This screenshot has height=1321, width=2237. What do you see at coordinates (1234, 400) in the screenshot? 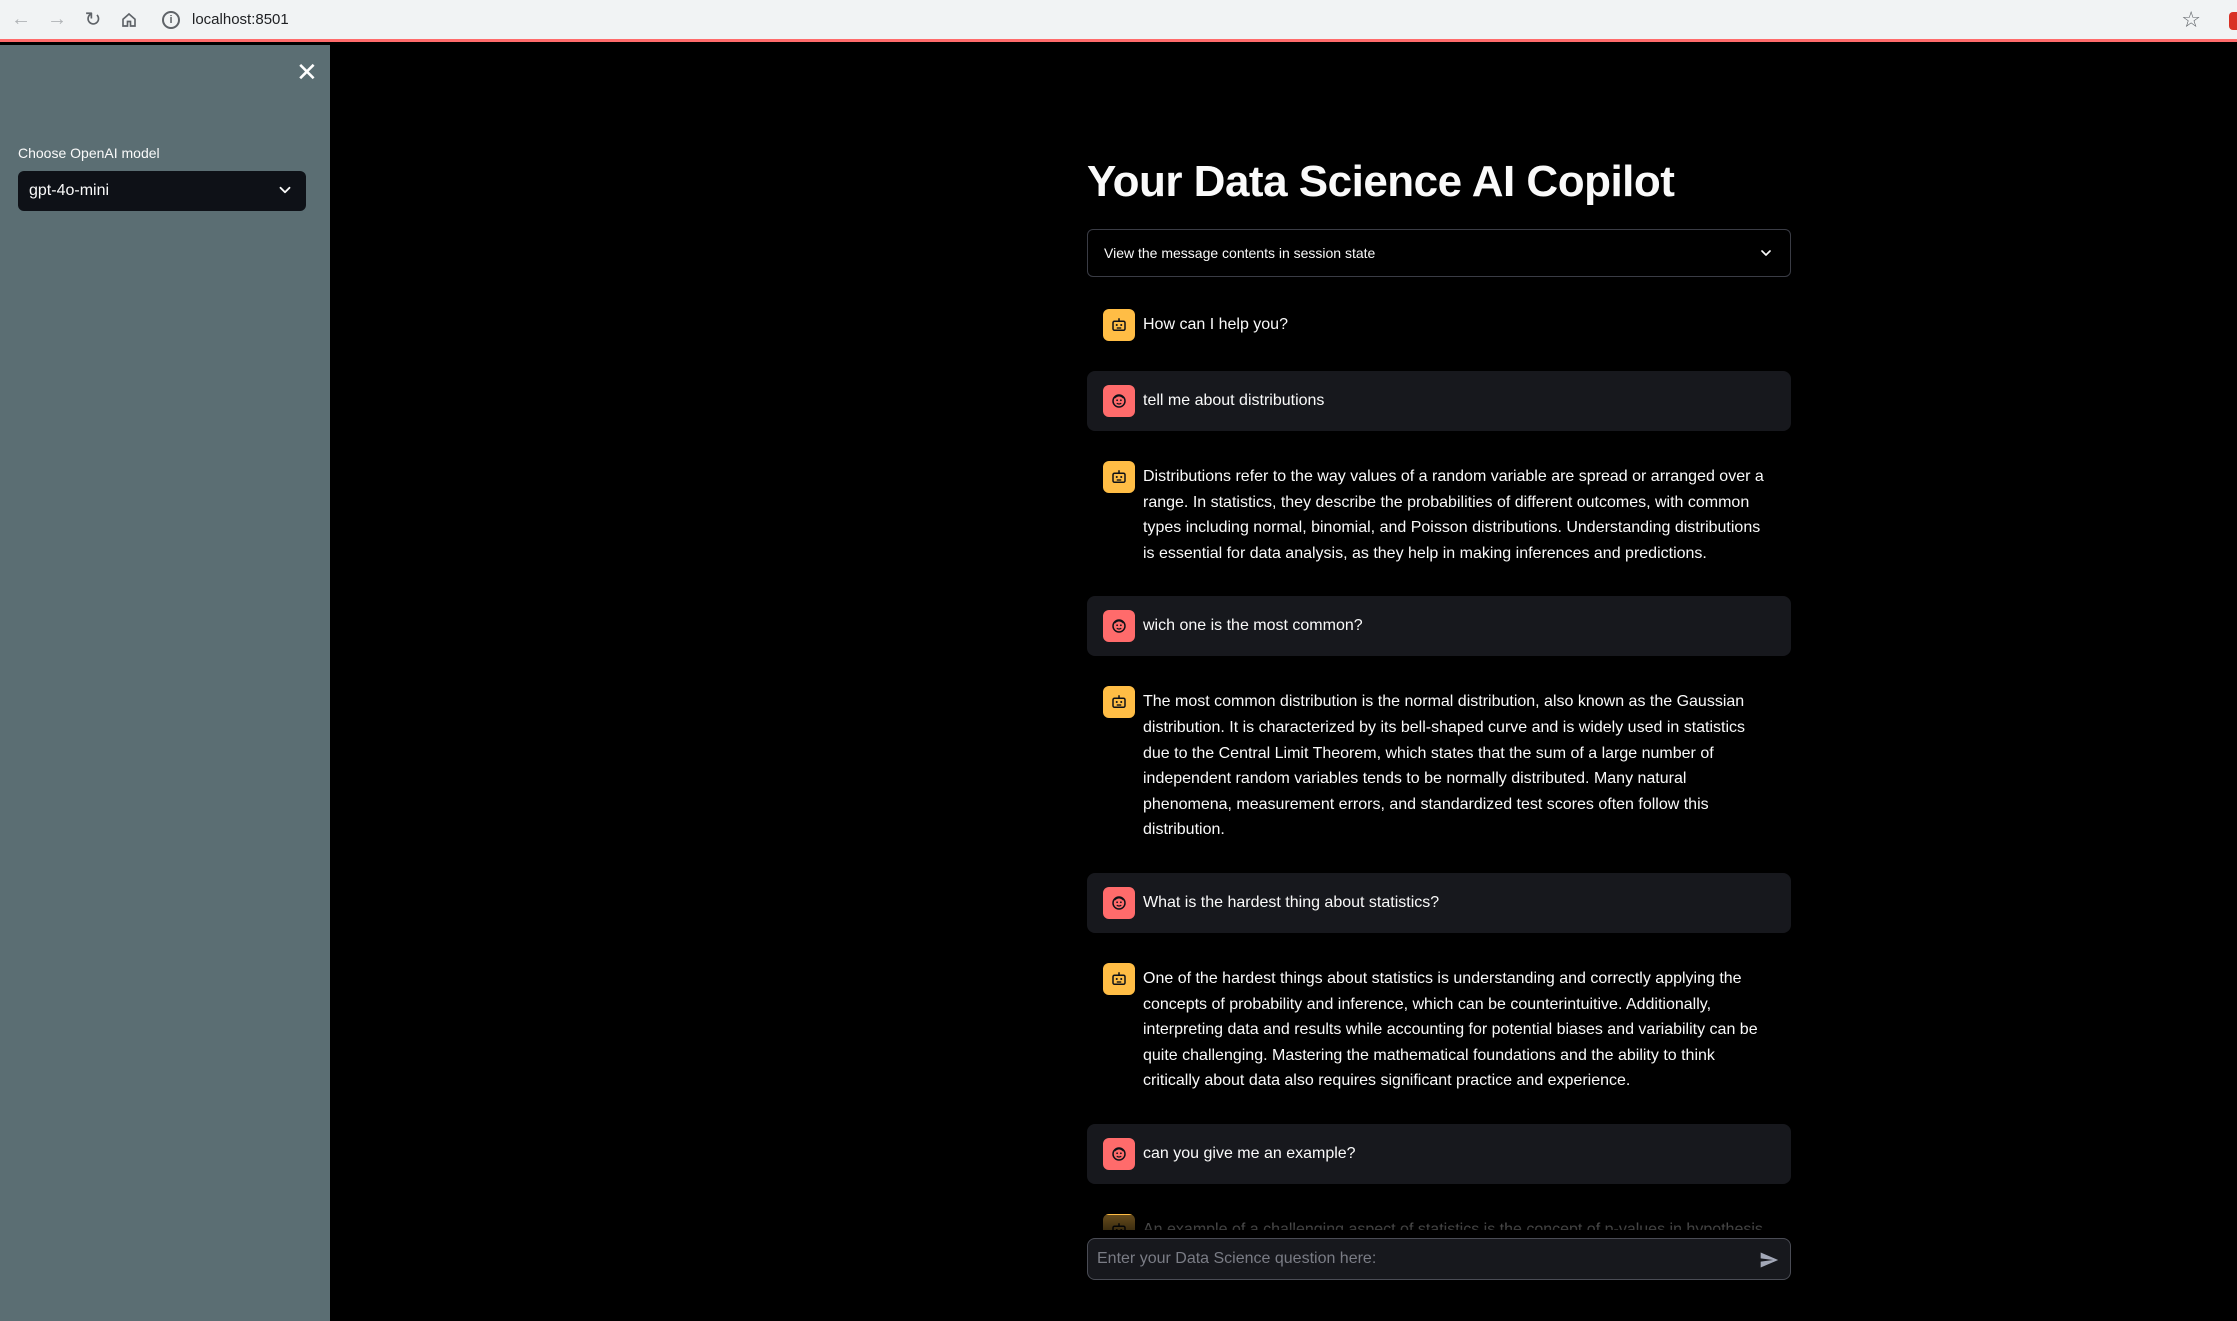
I see `message-text: tell me about distributions` at bounding box center [1234, 400].